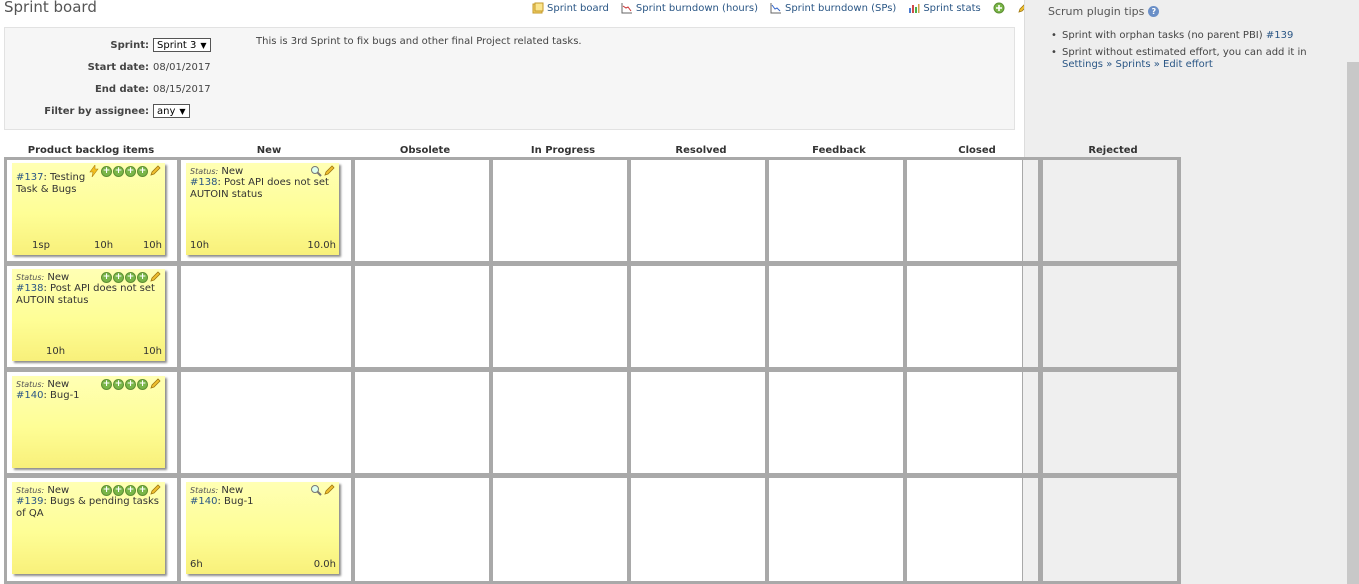 The height and width of the screenshot is (584, 1359). What do you see at coordinates (578, 8) in the screenshot?
I see `sprint-board-label: Sprint board` at bounding box center [578, 8].